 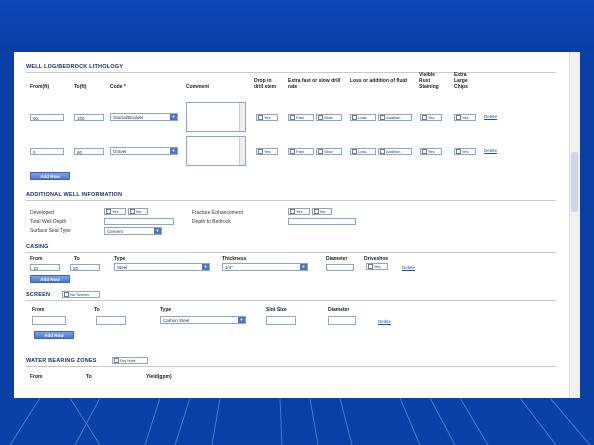 I want to click on casing-col-driveshoe: Driveshoe, so click(x=376, y=259).